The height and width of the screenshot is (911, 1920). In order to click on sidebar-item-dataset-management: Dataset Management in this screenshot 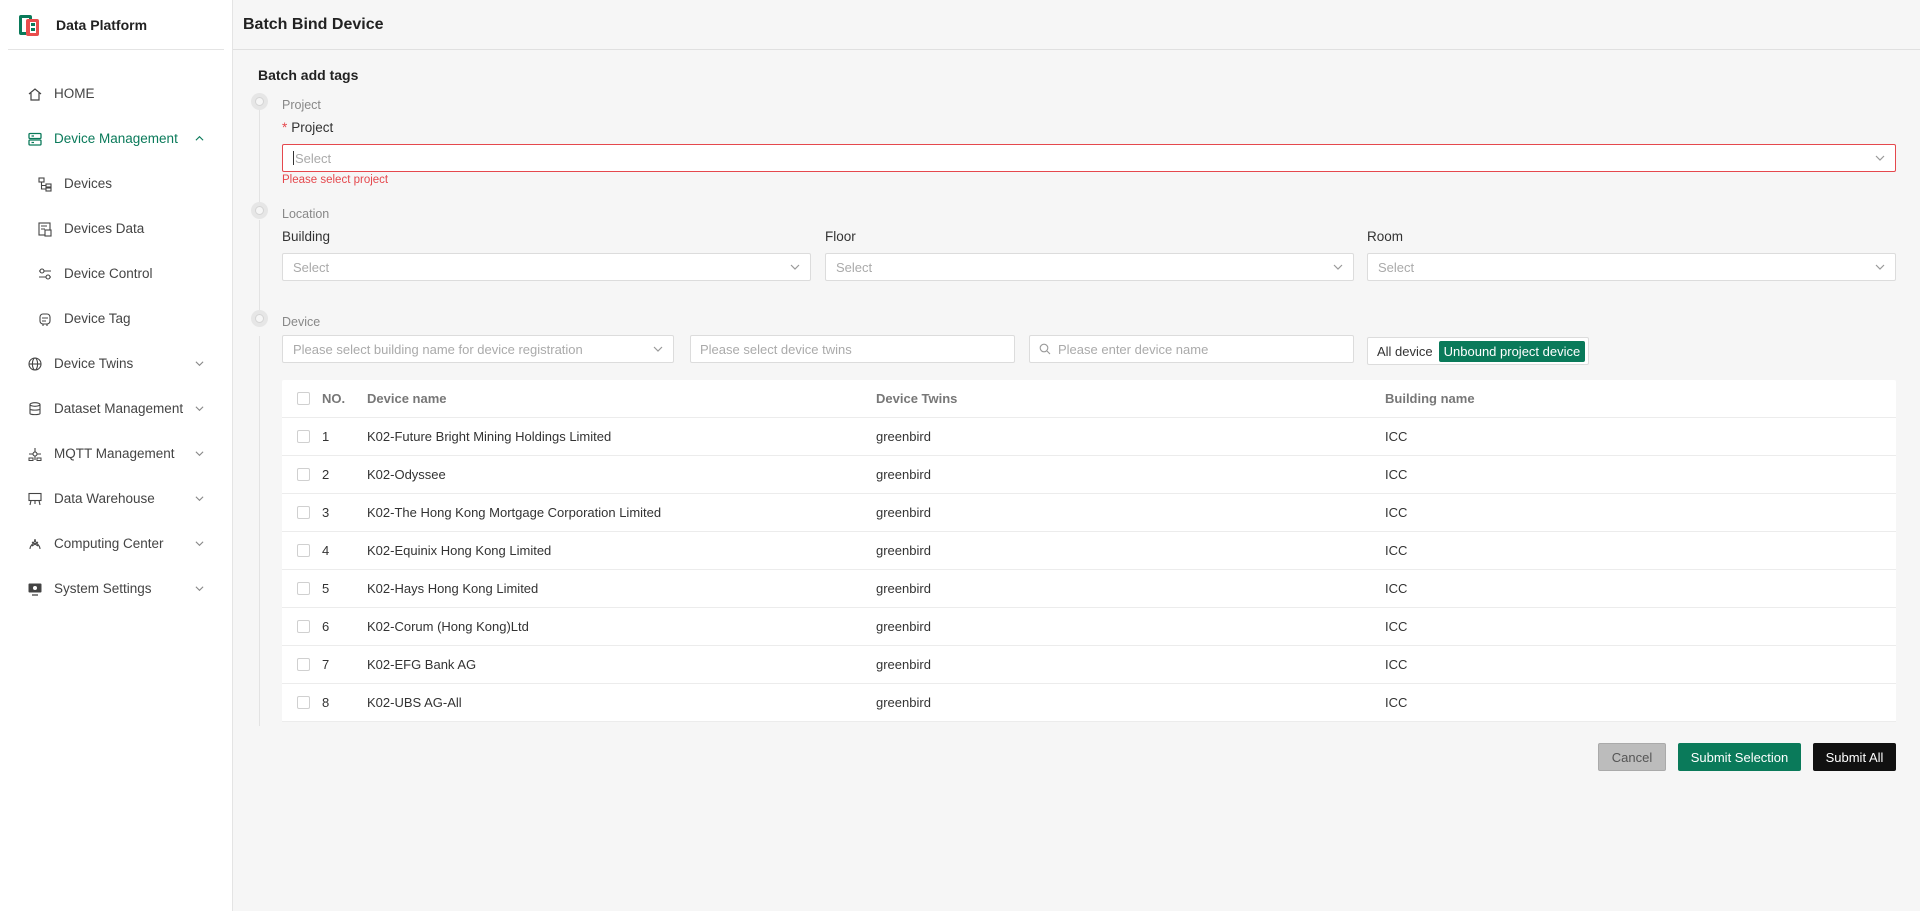, I will do `click(116, 408)`.